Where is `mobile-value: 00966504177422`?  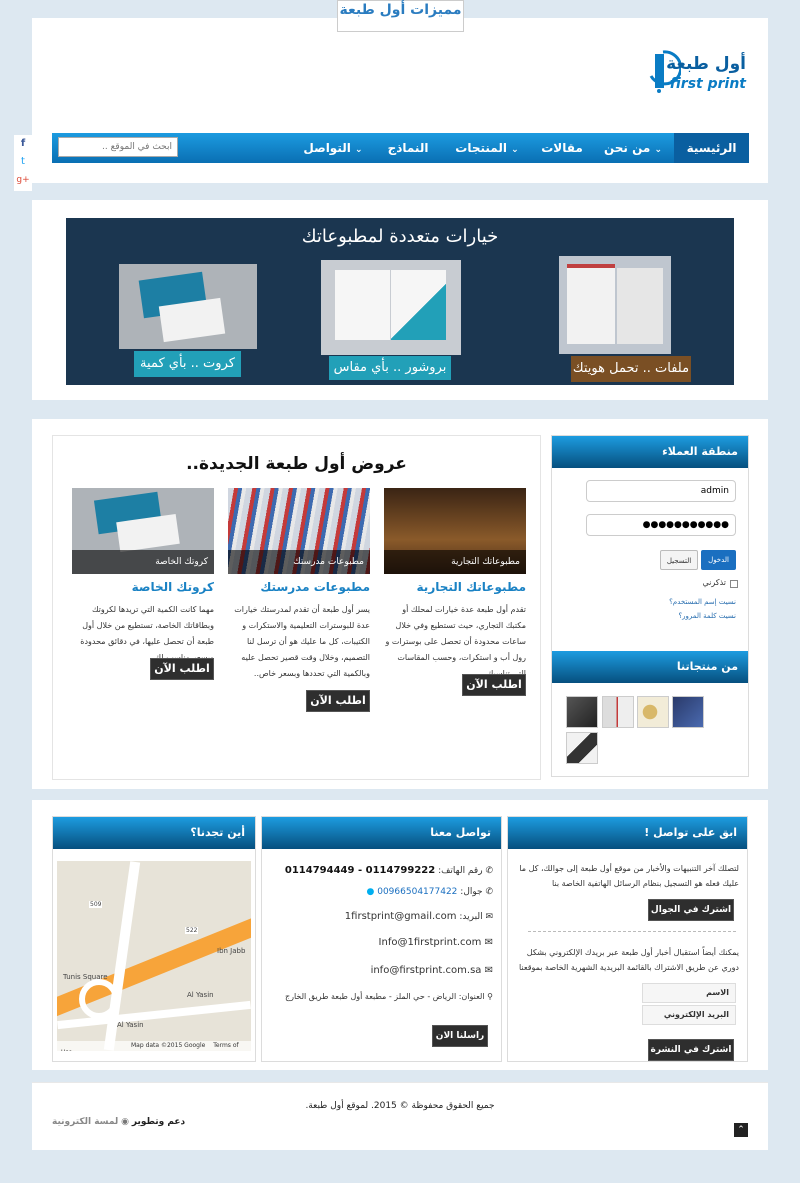
mobile-value: 00966504177422 is located at coordinates (417, 892).